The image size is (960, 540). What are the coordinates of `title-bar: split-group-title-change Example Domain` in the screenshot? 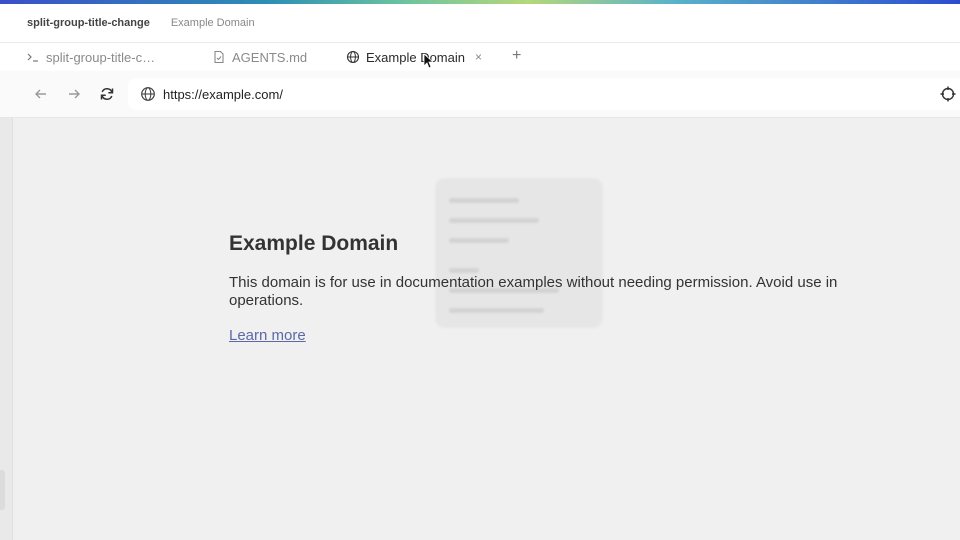 It's located at (480, 23).